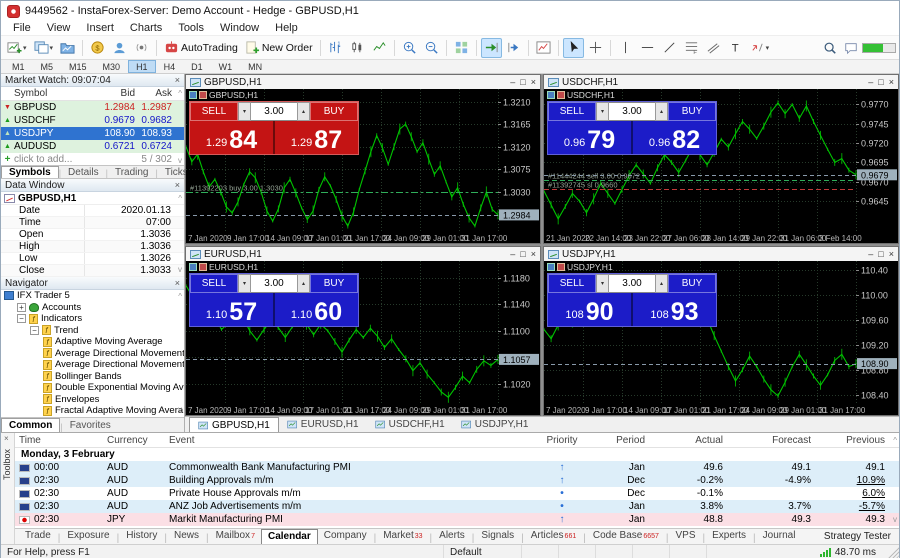  What do you see at coordinates (92, 411) in the screenshot?
I see `tree-item: f Fractal Adaptive Moving Avera` at bounding box center [92, 411].